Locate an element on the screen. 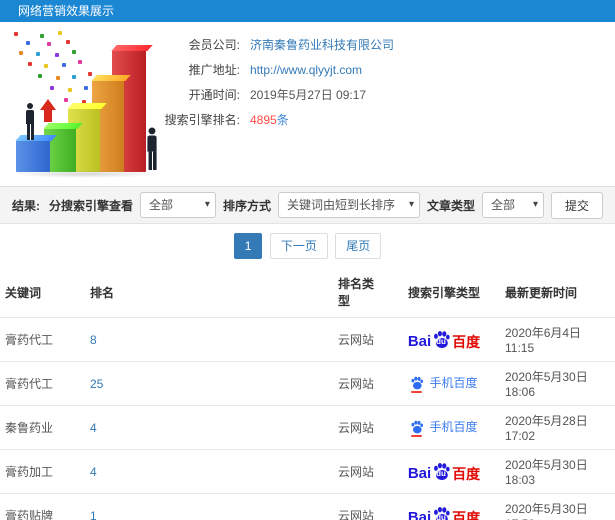  rank-count-row: 搜索引擎排名: 4895条 is located at coordinates (358, 119).